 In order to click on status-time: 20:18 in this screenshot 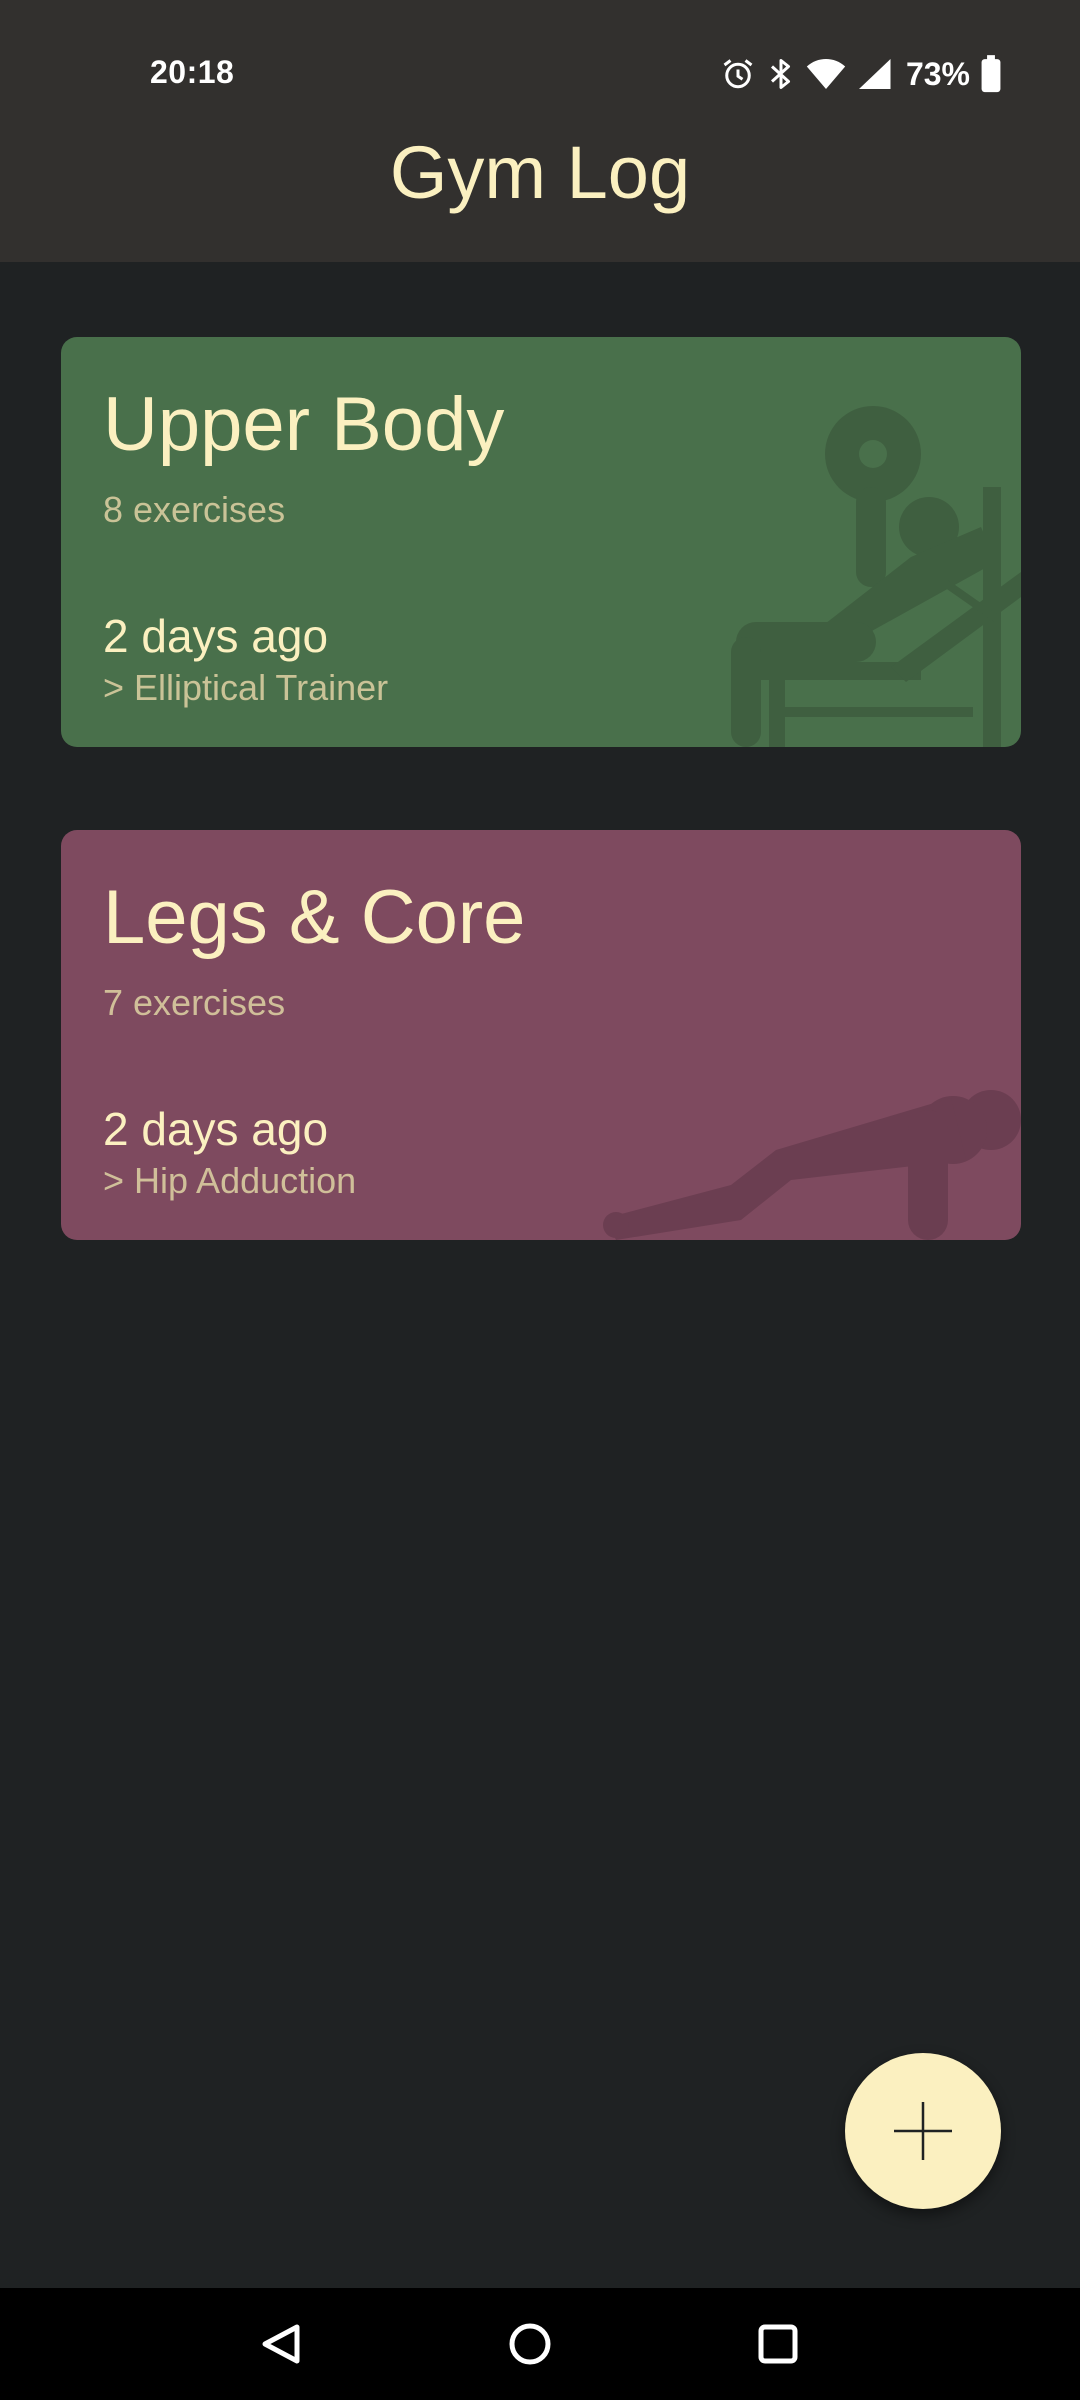, I will do `click(192, 72)`.